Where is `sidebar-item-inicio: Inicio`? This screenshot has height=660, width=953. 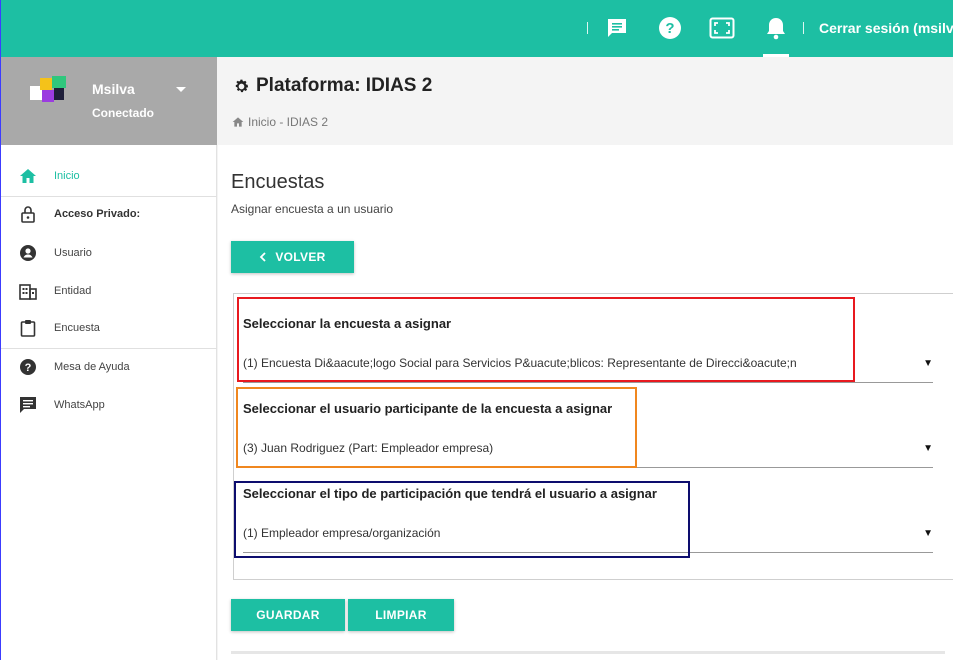
sidebar-item-inicio: Inicio is located at coordinates (108, 176).